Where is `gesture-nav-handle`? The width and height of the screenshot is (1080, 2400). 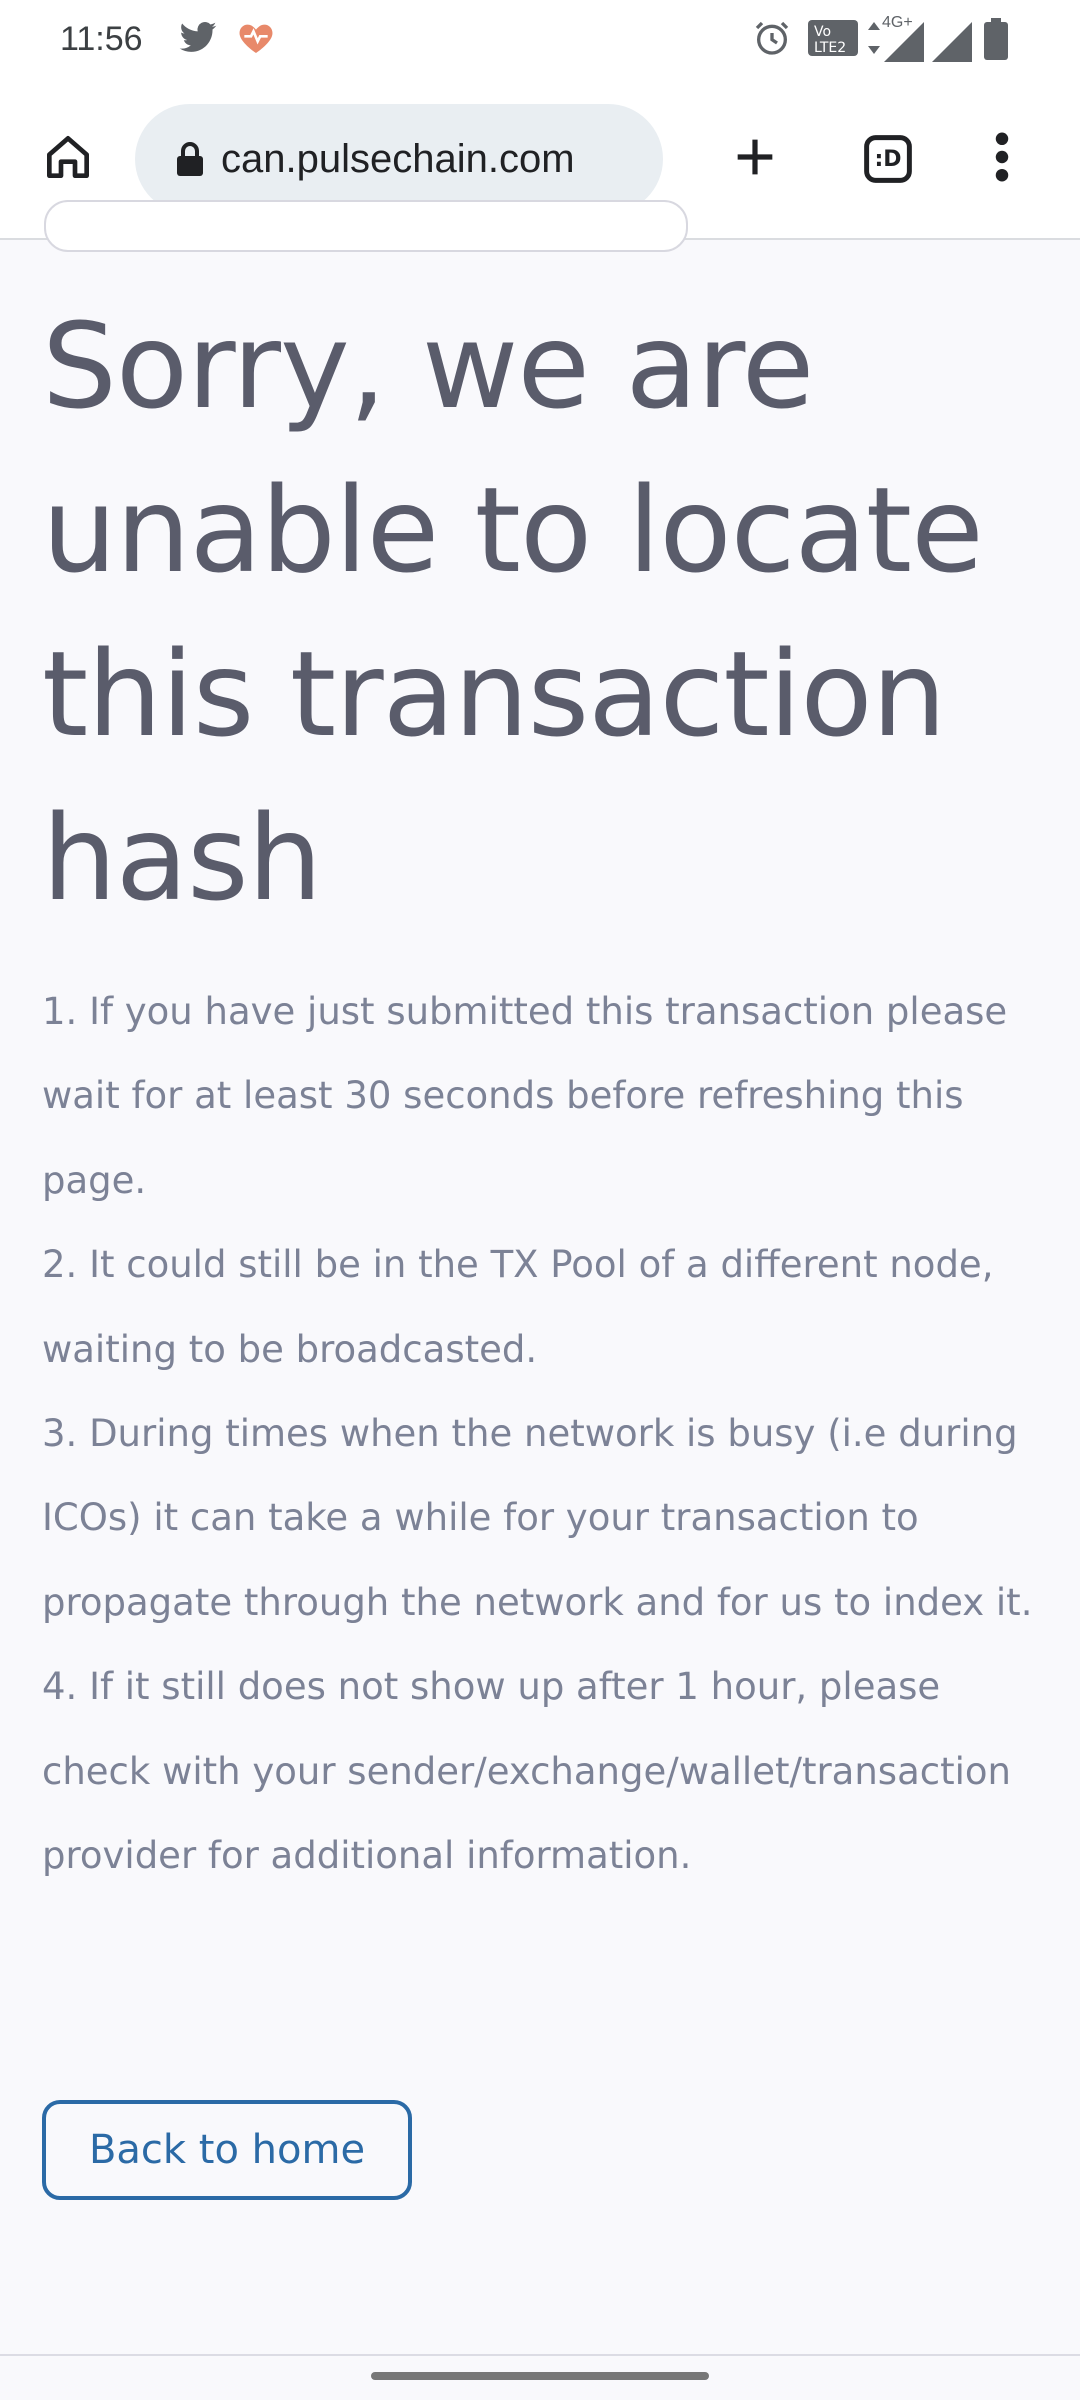 gesture-nav-handle is located at coordinates (540, 2376).